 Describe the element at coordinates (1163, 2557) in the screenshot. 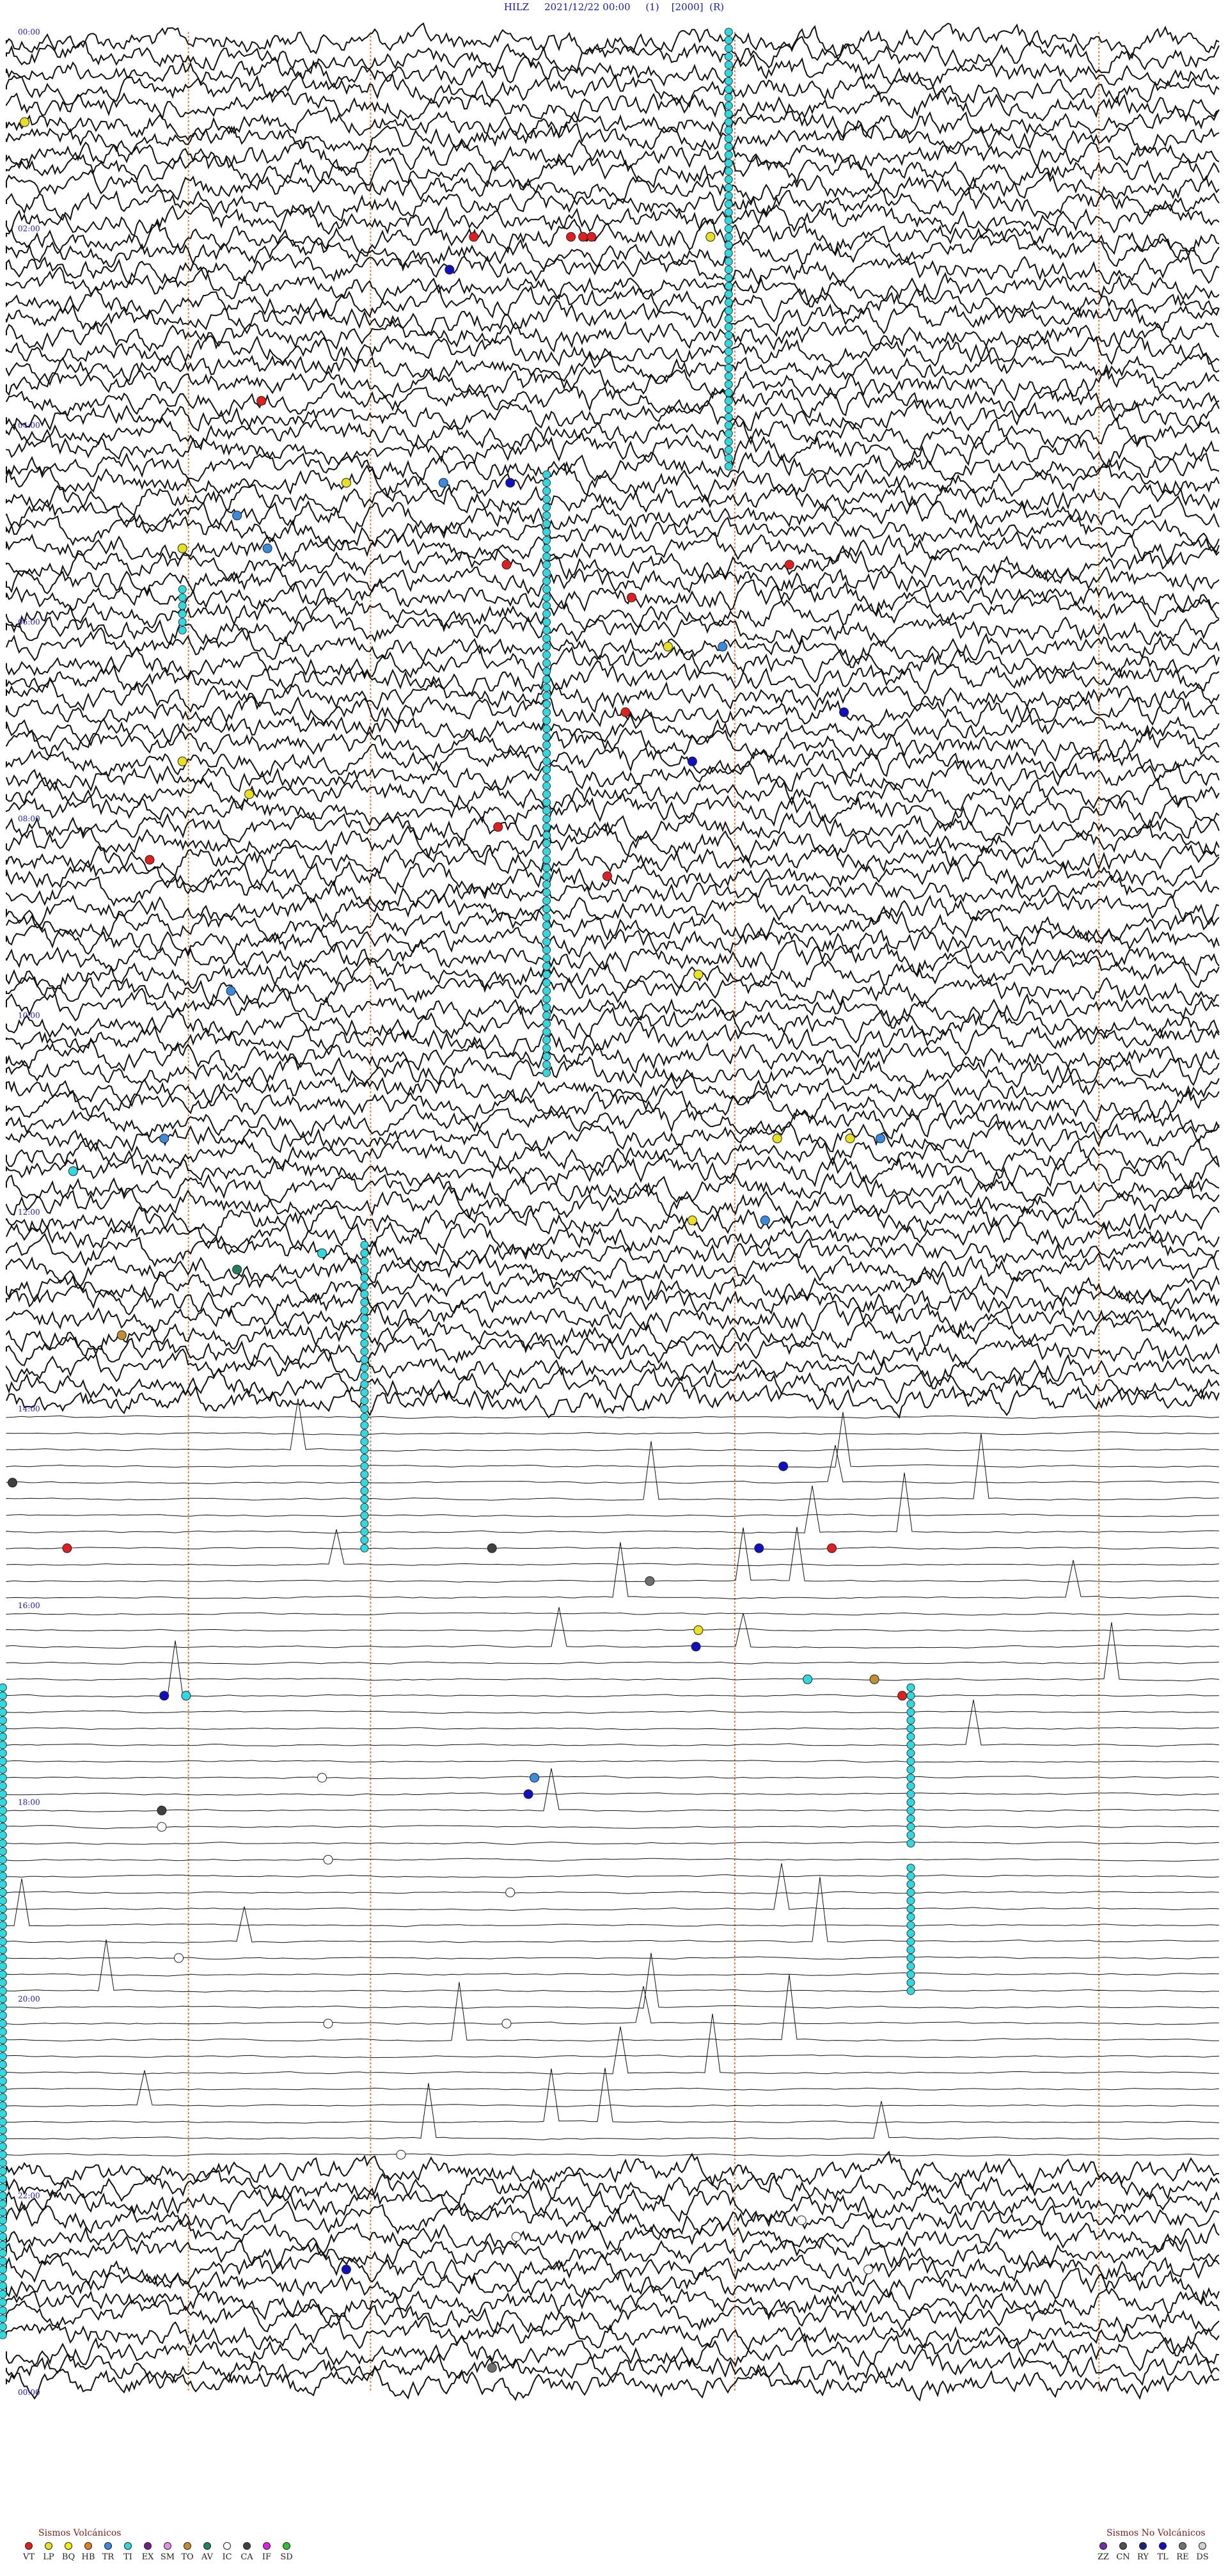

I see `legend-label: TL` at that location.